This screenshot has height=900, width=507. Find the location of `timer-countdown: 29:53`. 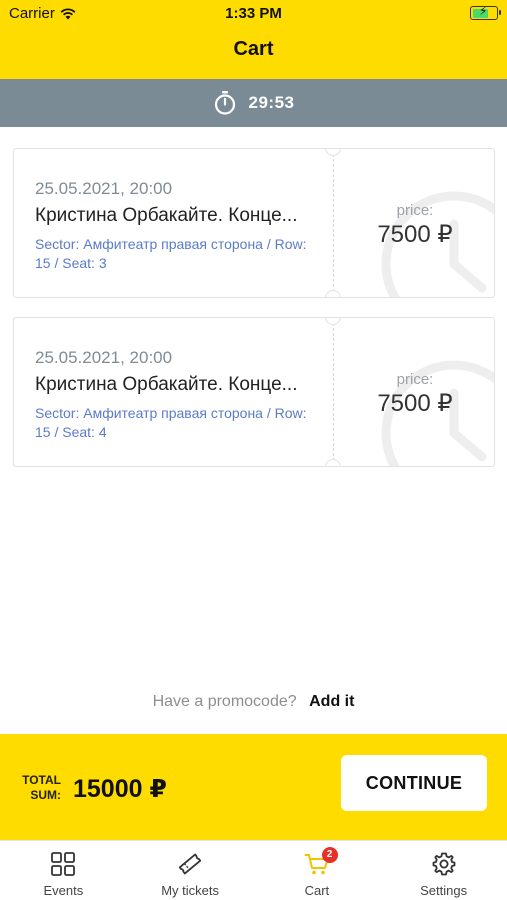

timer-countdown: 29:53 is located at coordinates (271, 102).